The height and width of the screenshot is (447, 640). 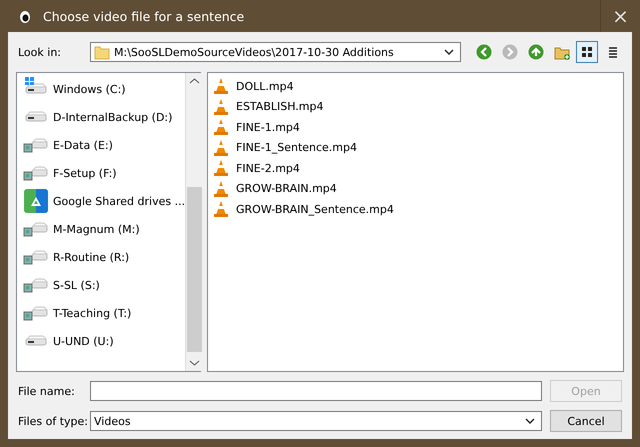 What do you see at coordinates (104, 257) in the screenshot?
I see `sidebar-item: R-Routine (R:)` at bounding box center [104, 257].